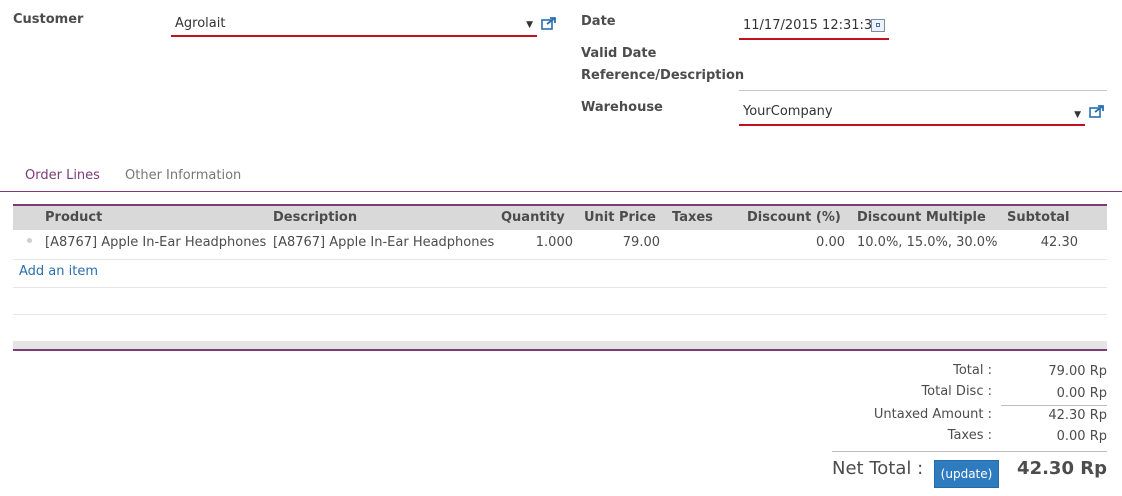 Image resolution: width=1122 pixels, height=496 pixels. I want to click on tab-other-information: Other Information, so click(183, 175).